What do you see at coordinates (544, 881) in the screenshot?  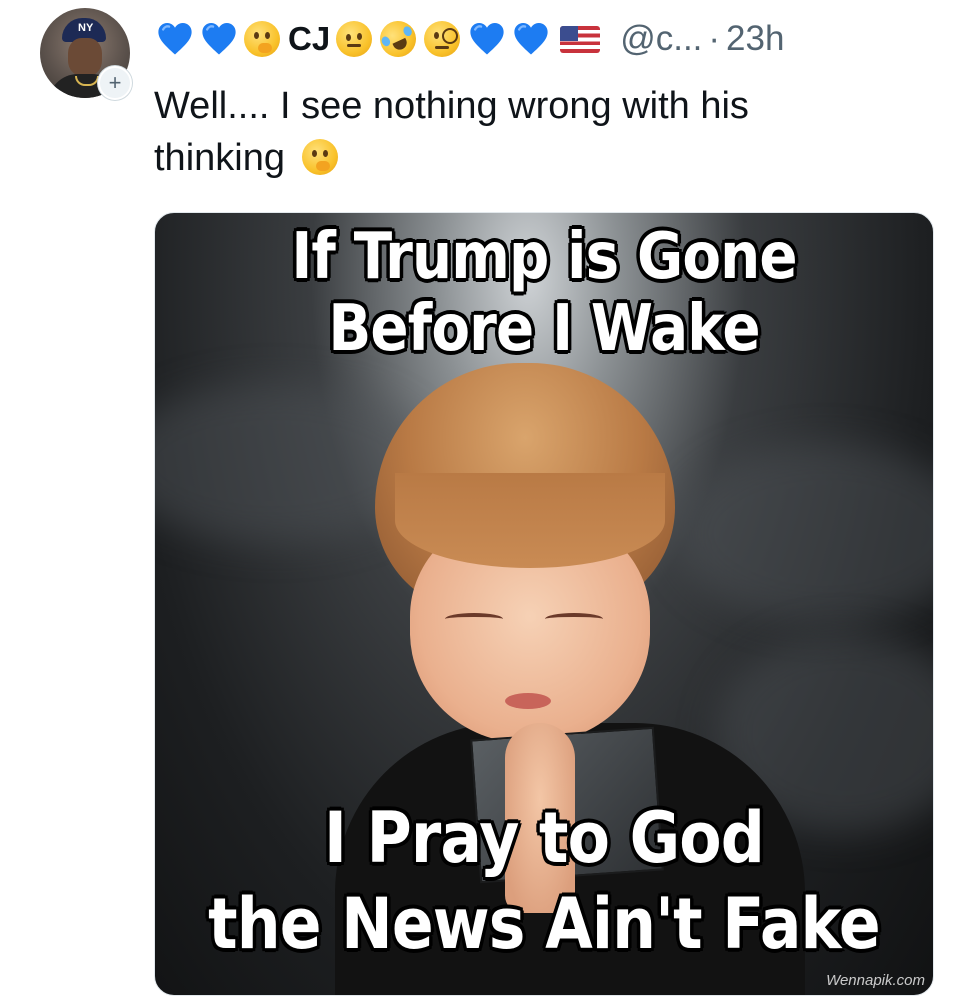 I see `meme-bottom-caption: I Pray to God the News Ain't Fake` at bounding box center [544, 881].